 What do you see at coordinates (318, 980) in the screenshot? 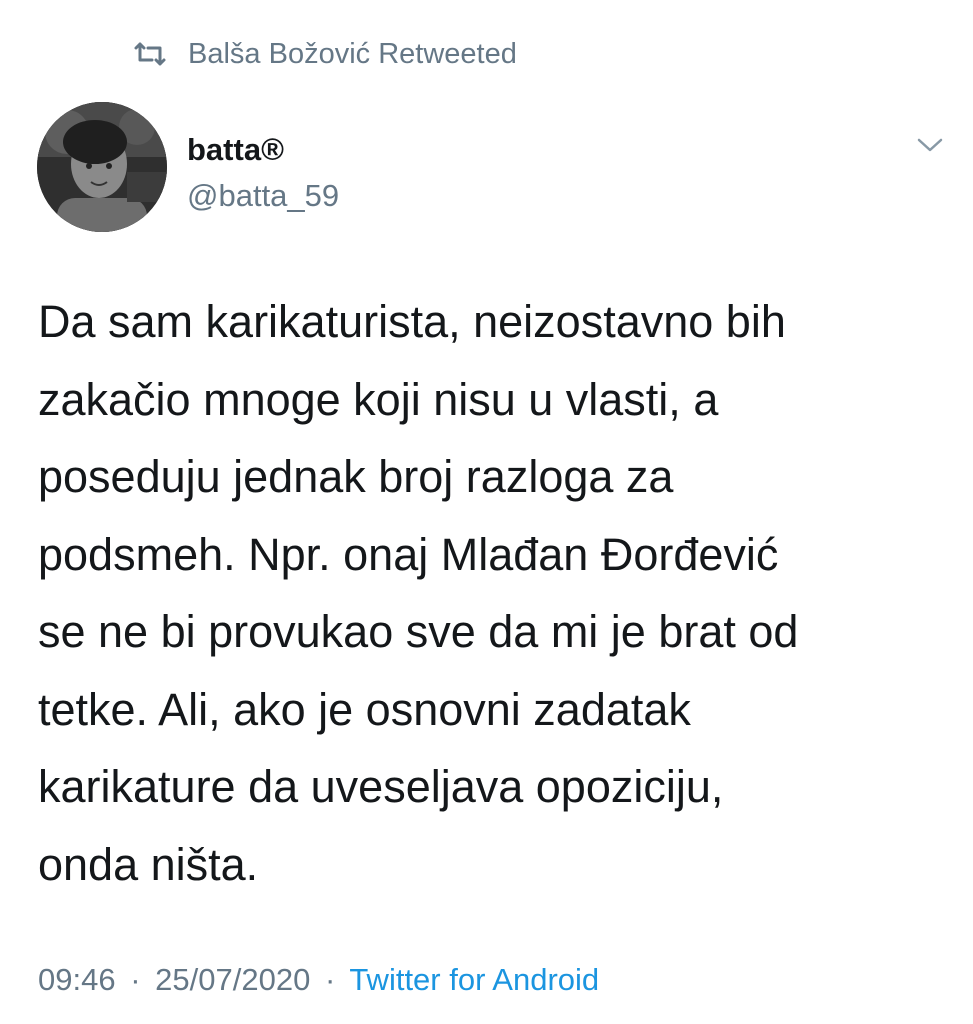
I see `tweet-meta: 09:46 · 25/07/2020 · Twitter for Android` at bounding box center [318, 980].